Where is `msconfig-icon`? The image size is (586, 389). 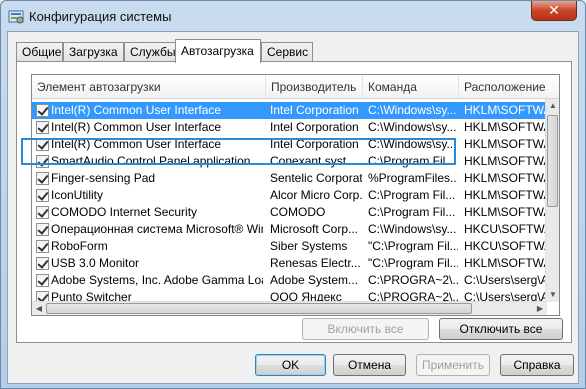 msconfig-icon is located at coordinates (16, 17).